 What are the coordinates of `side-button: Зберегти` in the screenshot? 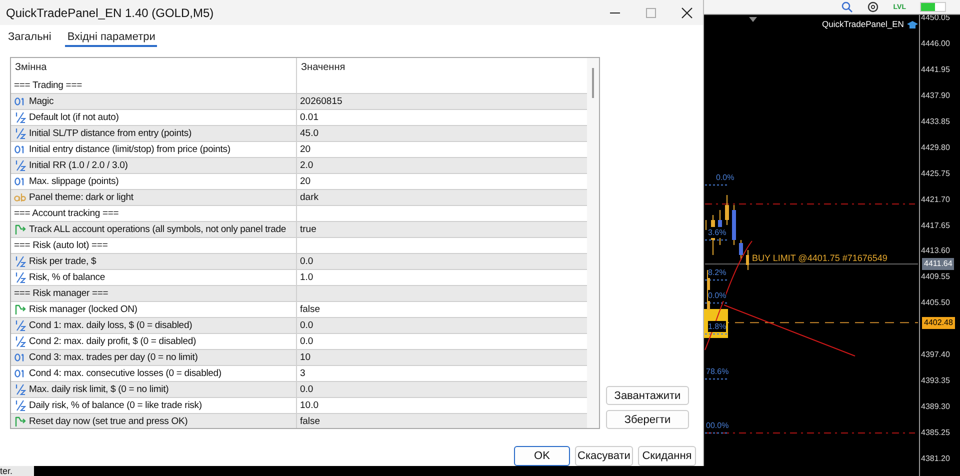 It's located at (647, 419).